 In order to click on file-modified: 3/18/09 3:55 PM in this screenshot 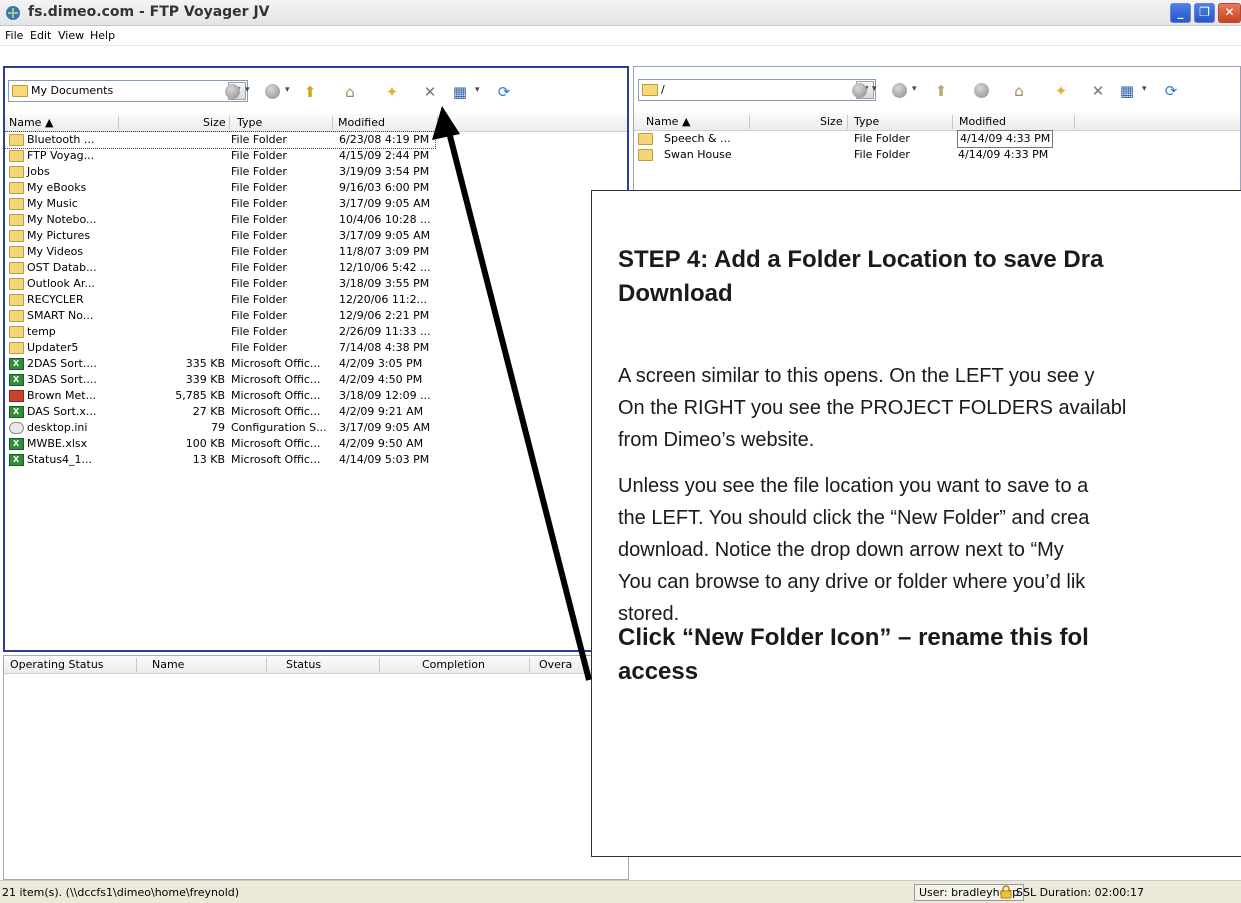, I will do `click(384, 283)`.